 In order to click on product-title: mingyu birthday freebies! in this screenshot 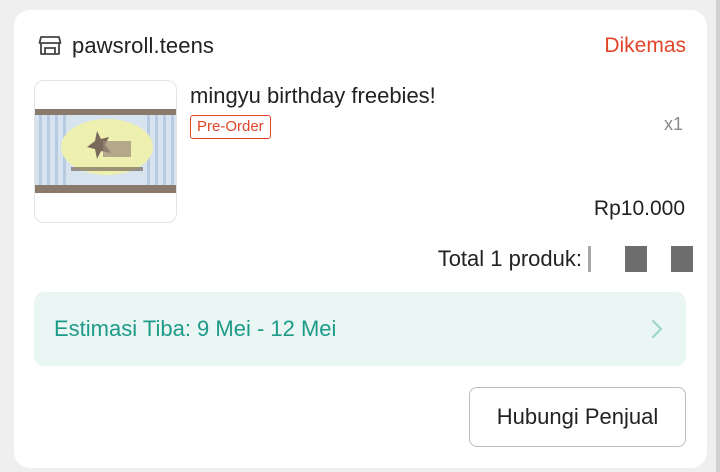, I will do `click(313, 96)`.